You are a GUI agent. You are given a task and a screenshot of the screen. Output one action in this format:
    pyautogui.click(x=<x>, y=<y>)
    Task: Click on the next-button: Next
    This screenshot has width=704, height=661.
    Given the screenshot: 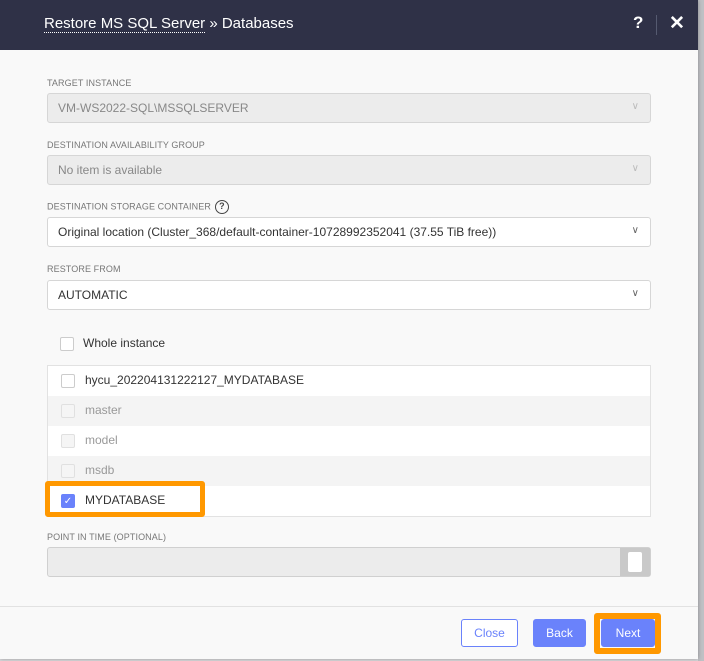 What is the action you would take?
    pyautogui.click(x=628, y=633)
    